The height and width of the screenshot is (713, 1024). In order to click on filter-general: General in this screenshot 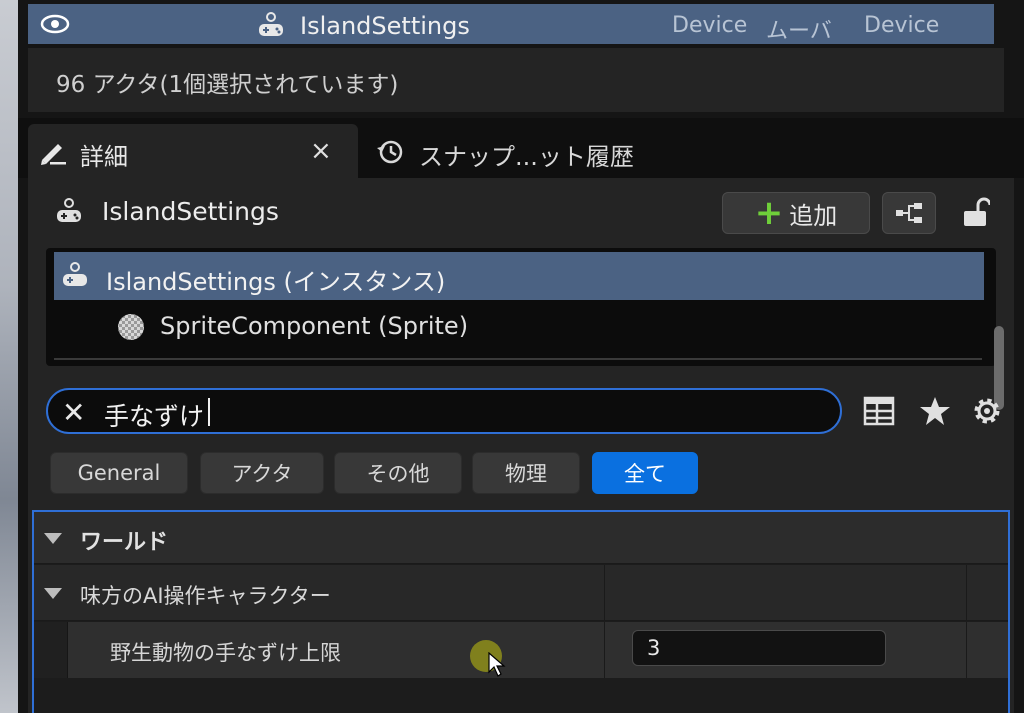, I will do `click(119, 473)`.